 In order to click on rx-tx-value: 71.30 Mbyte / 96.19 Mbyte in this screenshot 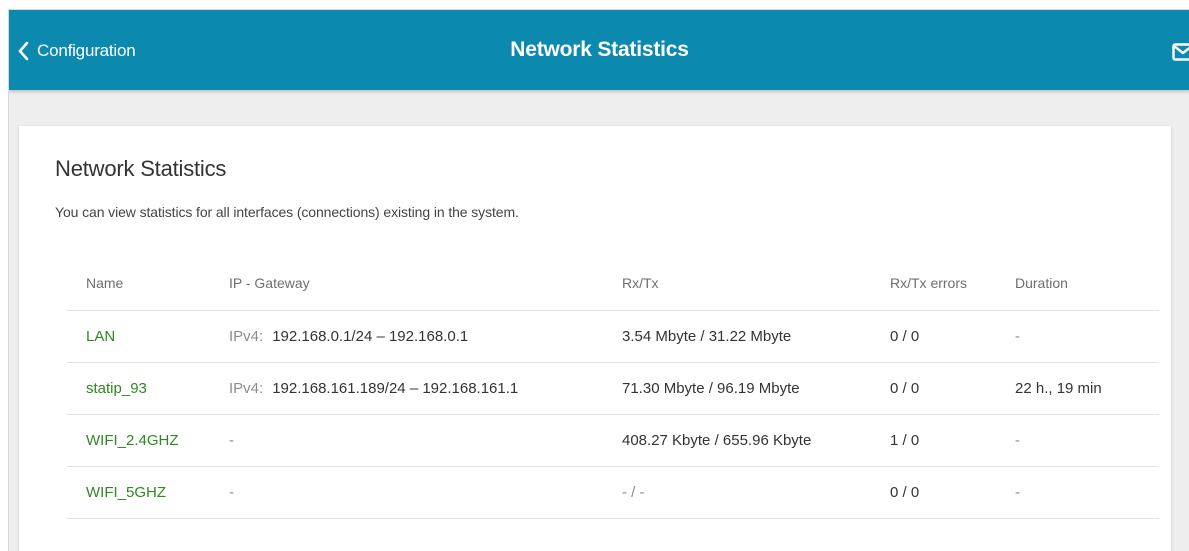, I will do `click(711, 388)`.